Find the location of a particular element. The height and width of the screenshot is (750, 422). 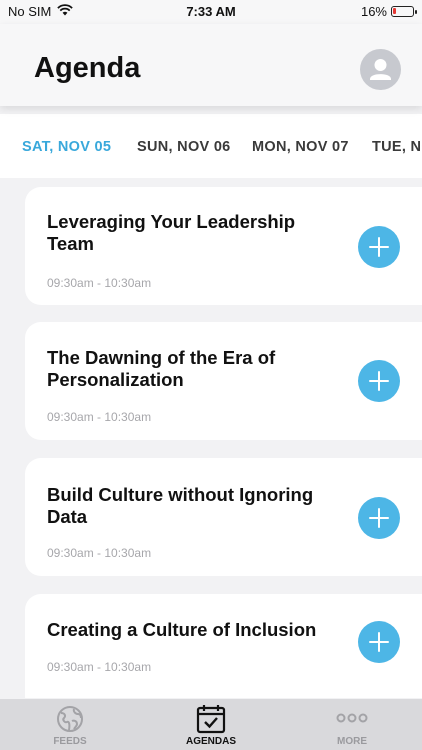

user-avatar-icon is located at coordinates (380, 69).